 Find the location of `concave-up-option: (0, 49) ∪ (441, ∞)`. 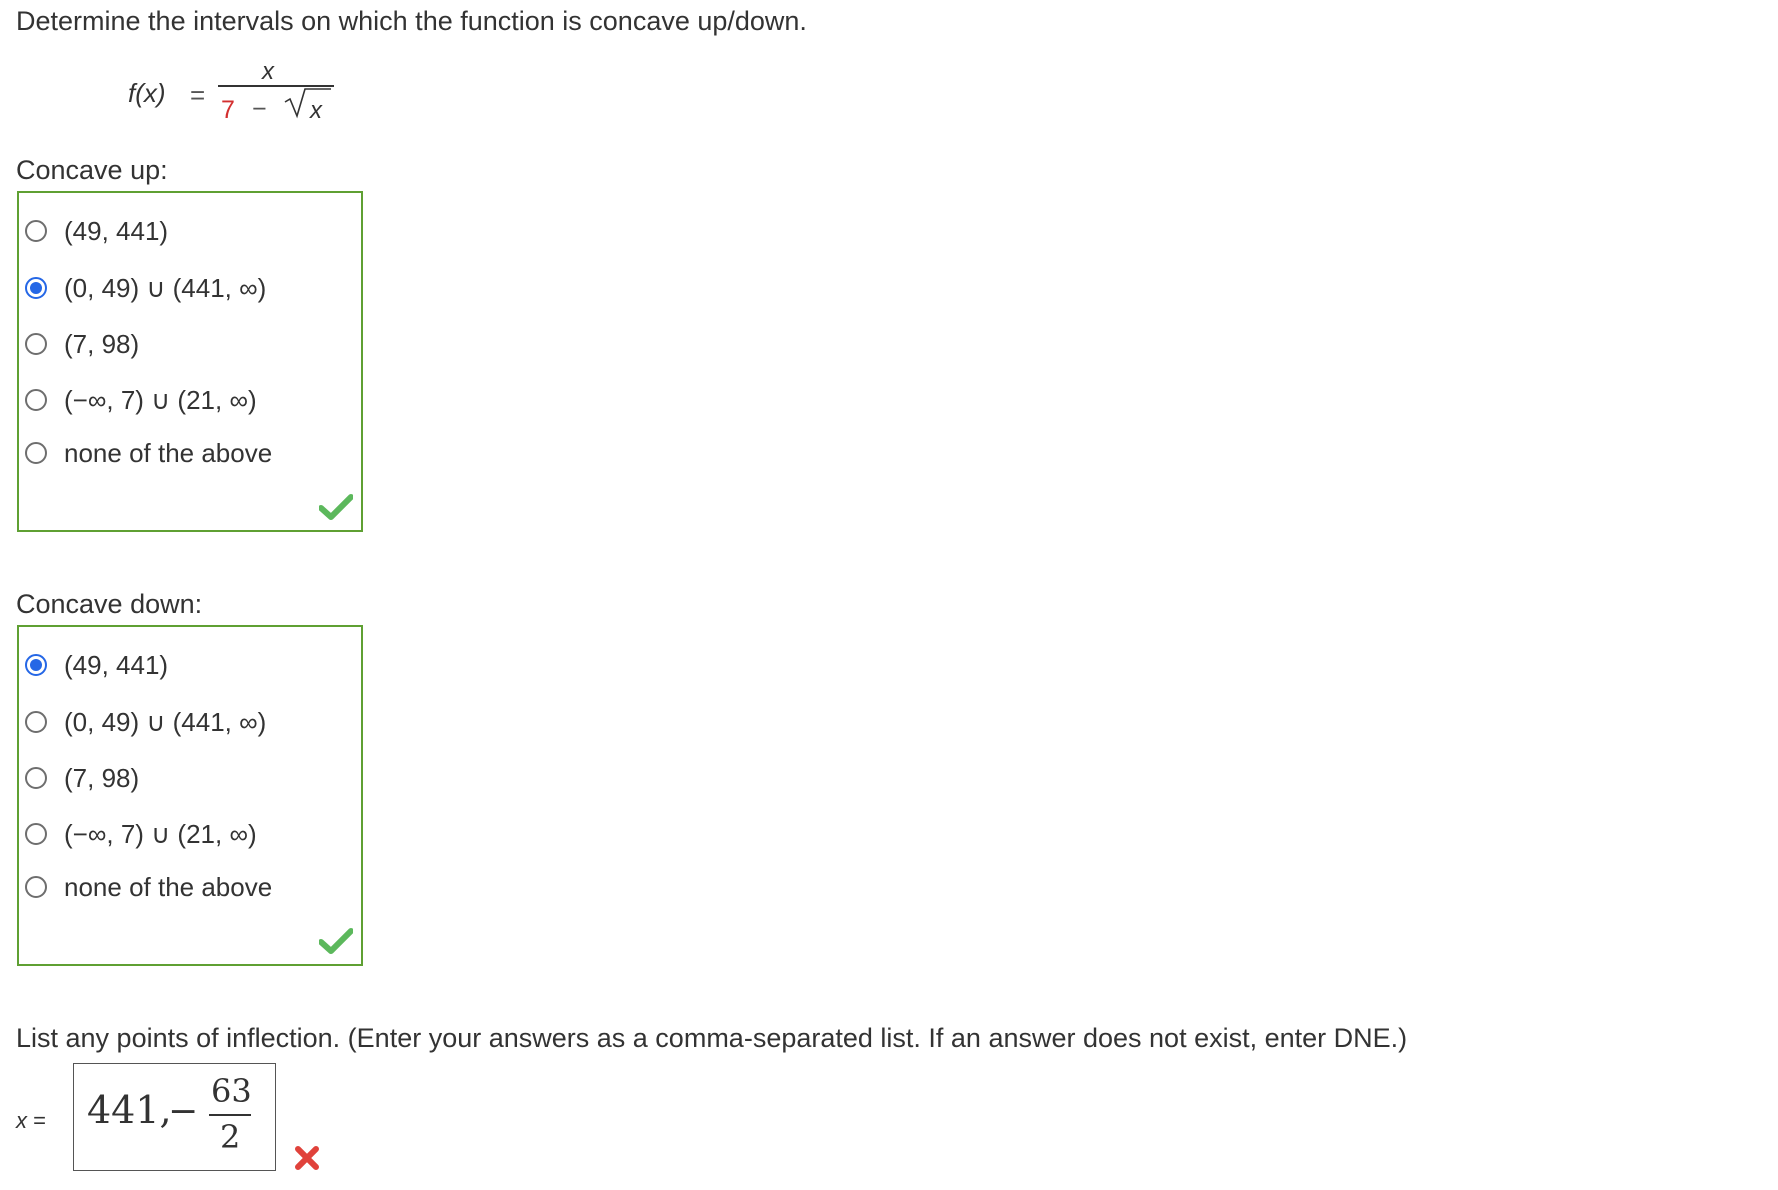

concave-up-option: (0, 49) ∪ (441, ∞) is located at coordinates (145, 288).